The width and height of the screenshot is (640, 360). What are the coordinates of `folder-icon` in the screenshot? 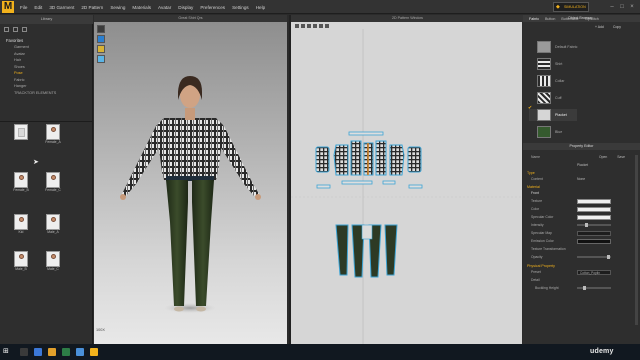 It's located at (52, 352).